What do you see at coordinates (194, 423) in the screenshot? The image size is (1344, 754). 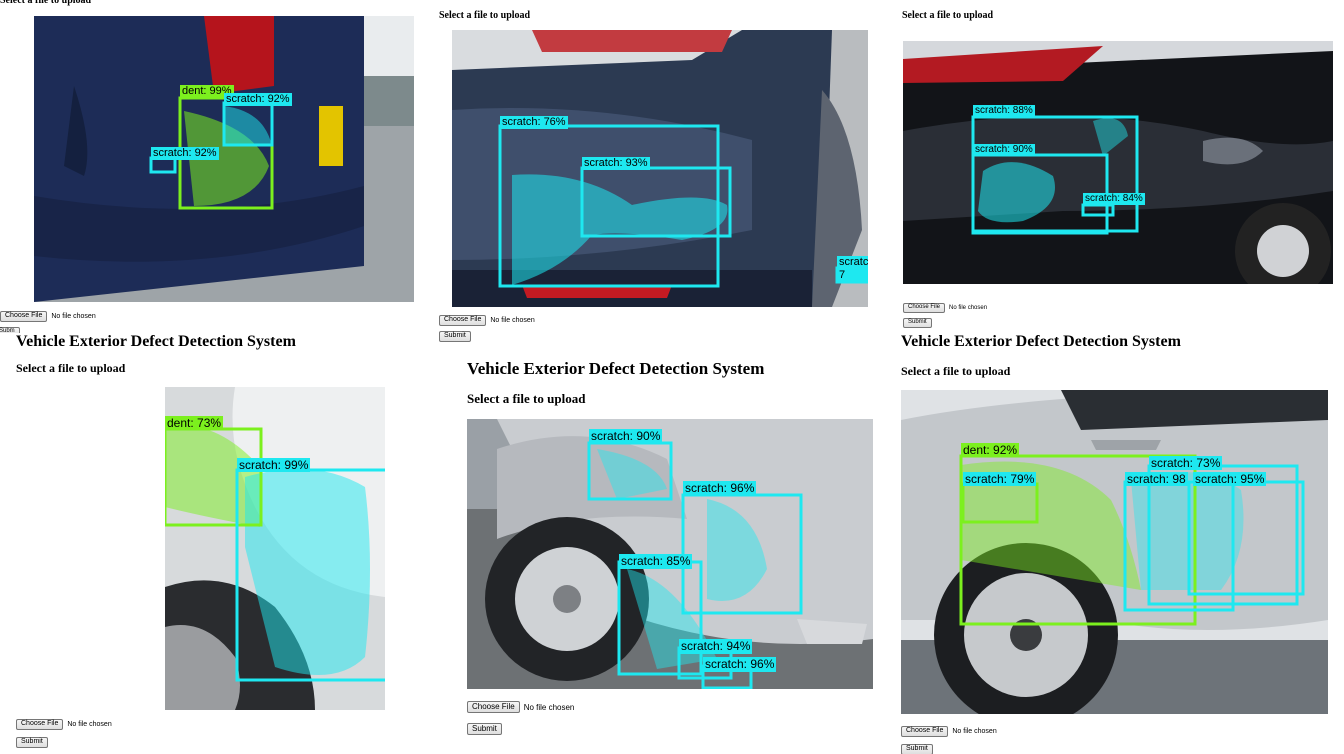 I see `detection-label: dent: 73%` at bounding box center [194, 423].